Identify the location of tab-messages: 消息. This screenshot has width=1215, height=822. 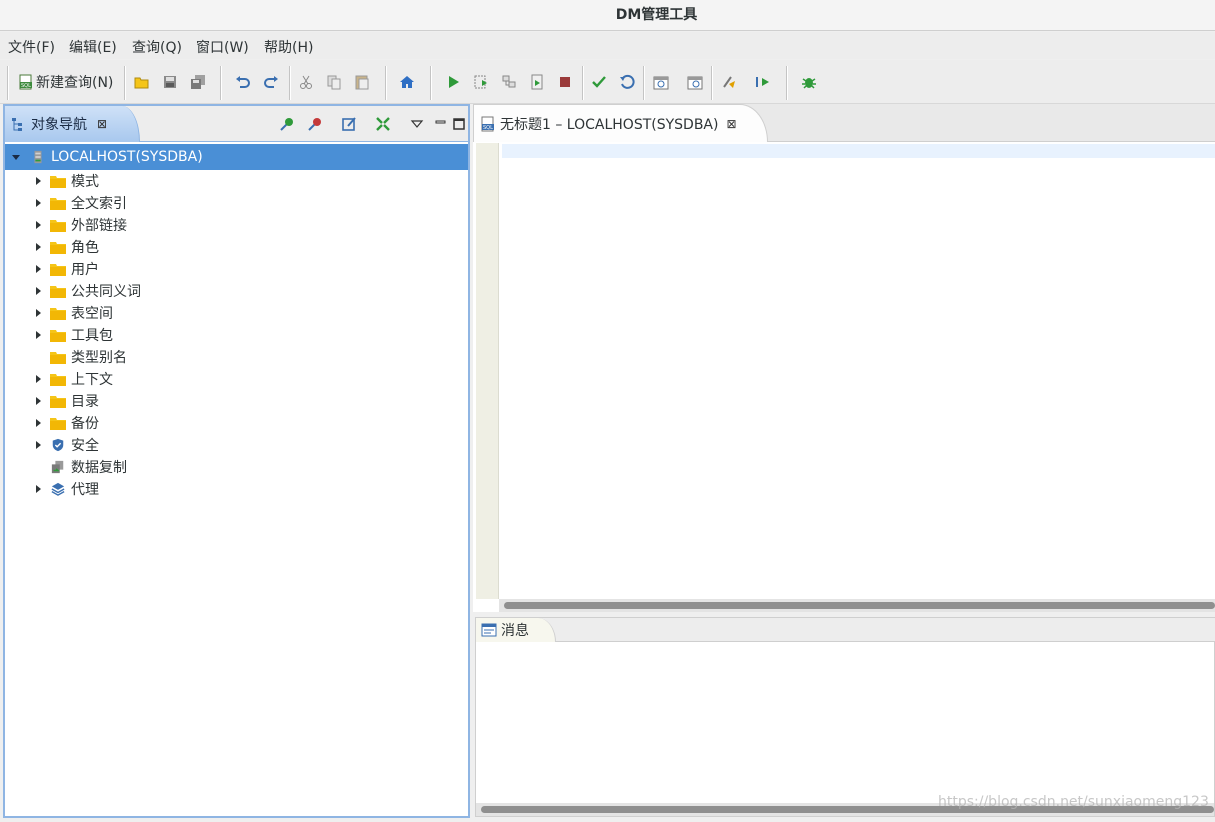
(516, 630).